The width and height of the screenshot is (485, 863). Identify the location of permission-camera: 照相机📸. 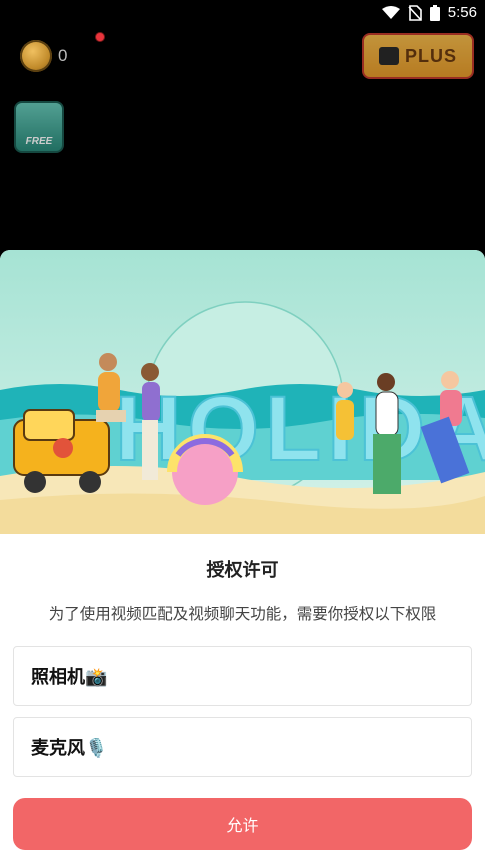
(242, 676).